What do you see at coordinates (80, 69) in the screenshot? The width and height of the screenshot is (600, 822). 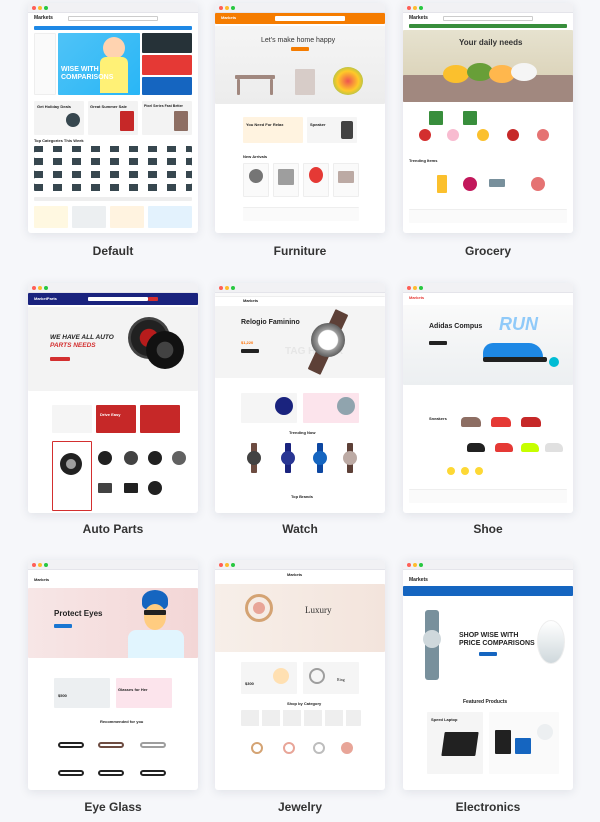 I see `hero-line-1: WISE WITH` at bounding box center [80, 69].